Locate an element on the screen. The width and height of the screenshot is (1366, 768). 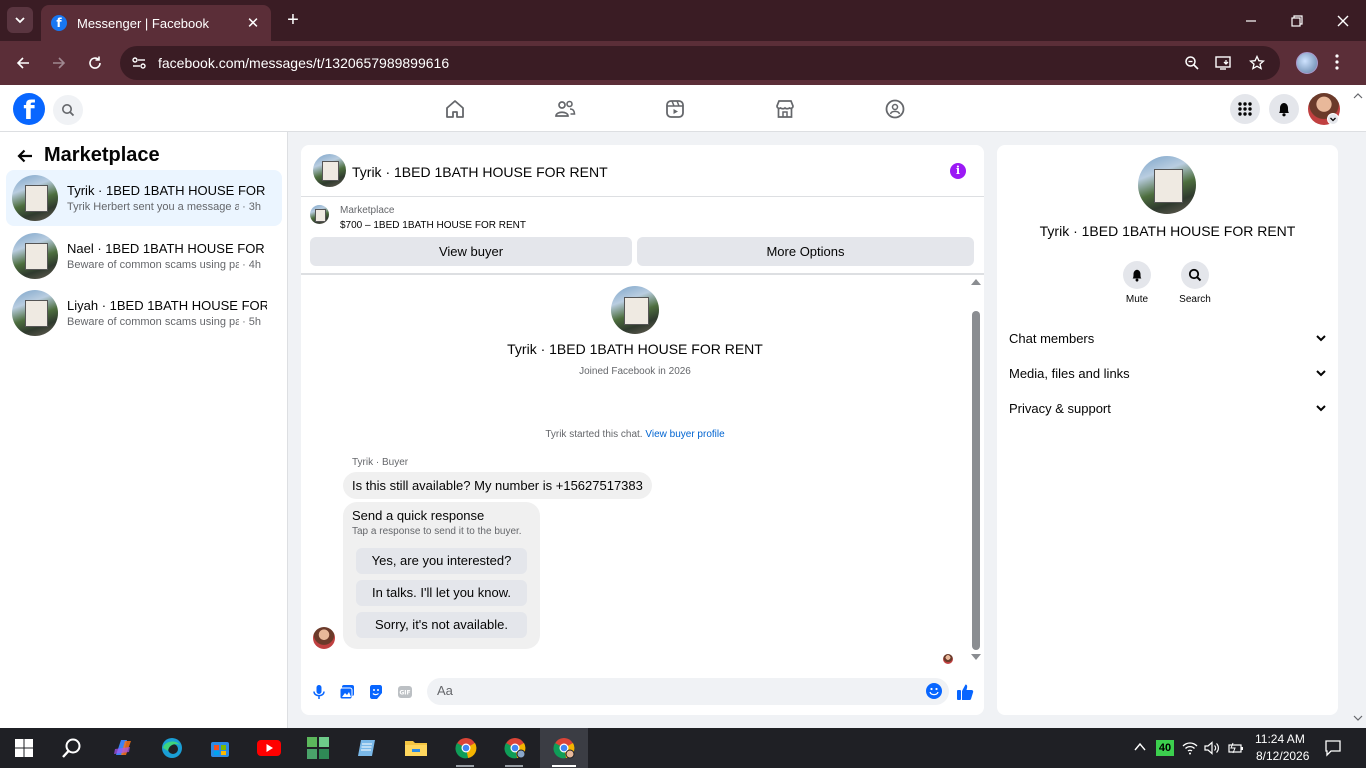
home-nav is located at coordinates (455, 109).